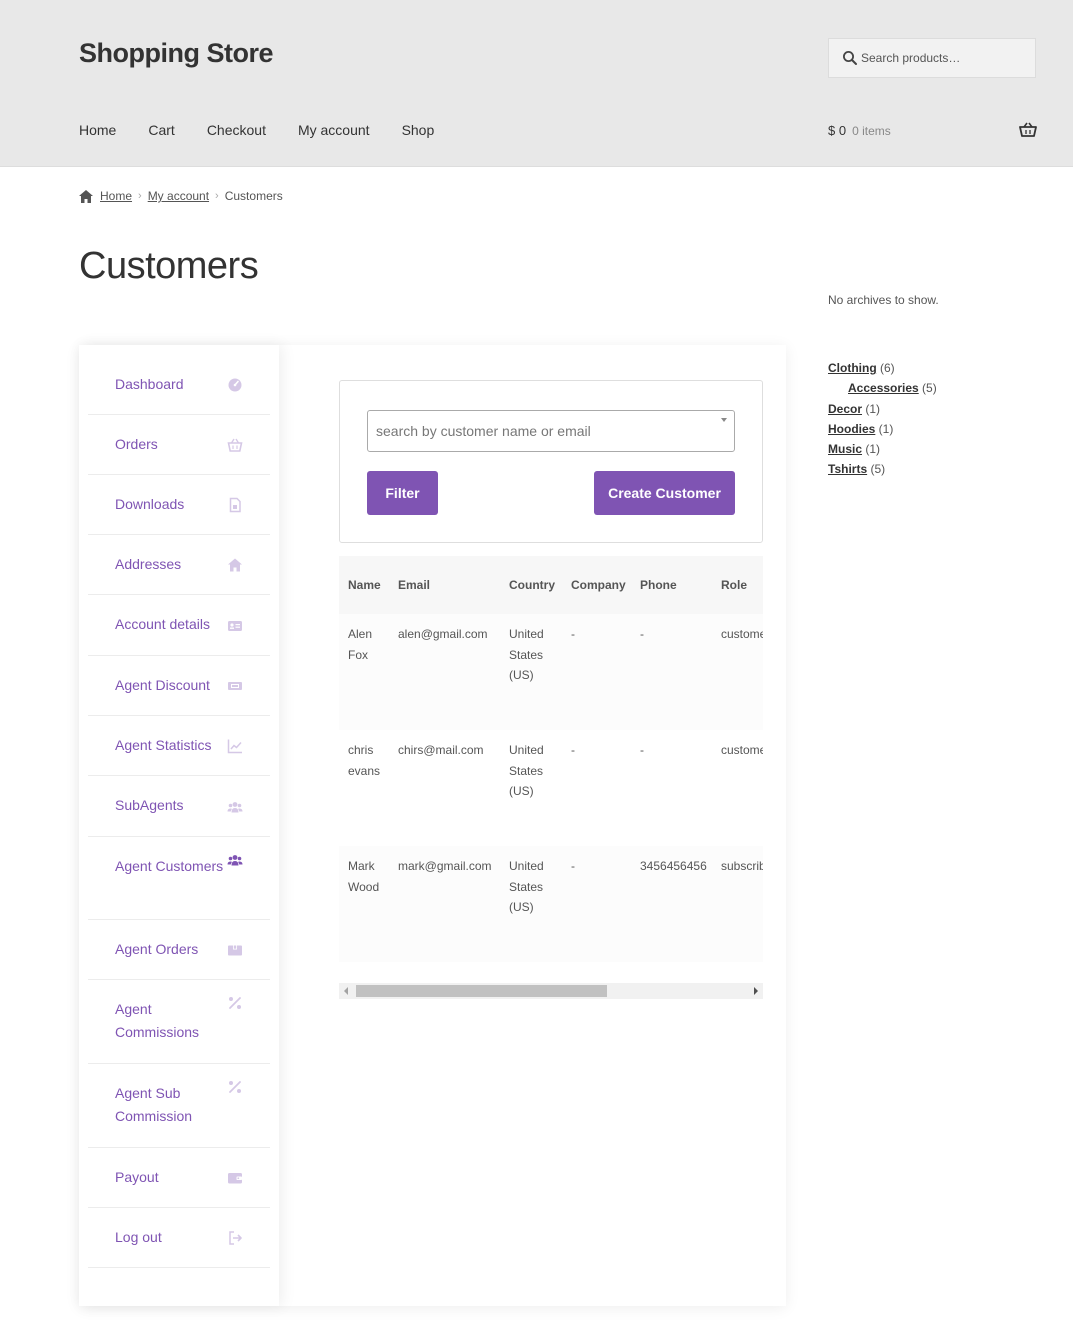 Image resolution: width=1073 pixels, height=1328 pixels. I want to click on column-header-role: Role, so click(737, 585).